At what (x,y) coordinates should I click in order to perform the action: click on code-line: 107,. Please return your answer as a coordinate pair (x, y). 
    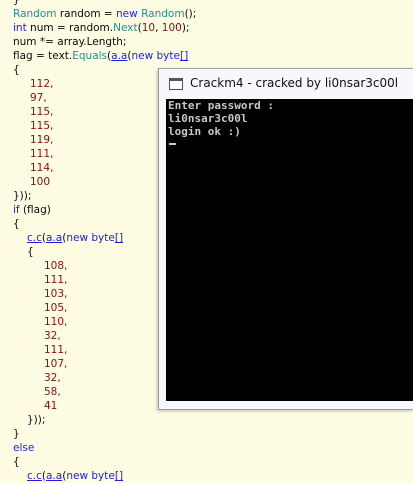
    Looking at the image, I should click on (56, 364).